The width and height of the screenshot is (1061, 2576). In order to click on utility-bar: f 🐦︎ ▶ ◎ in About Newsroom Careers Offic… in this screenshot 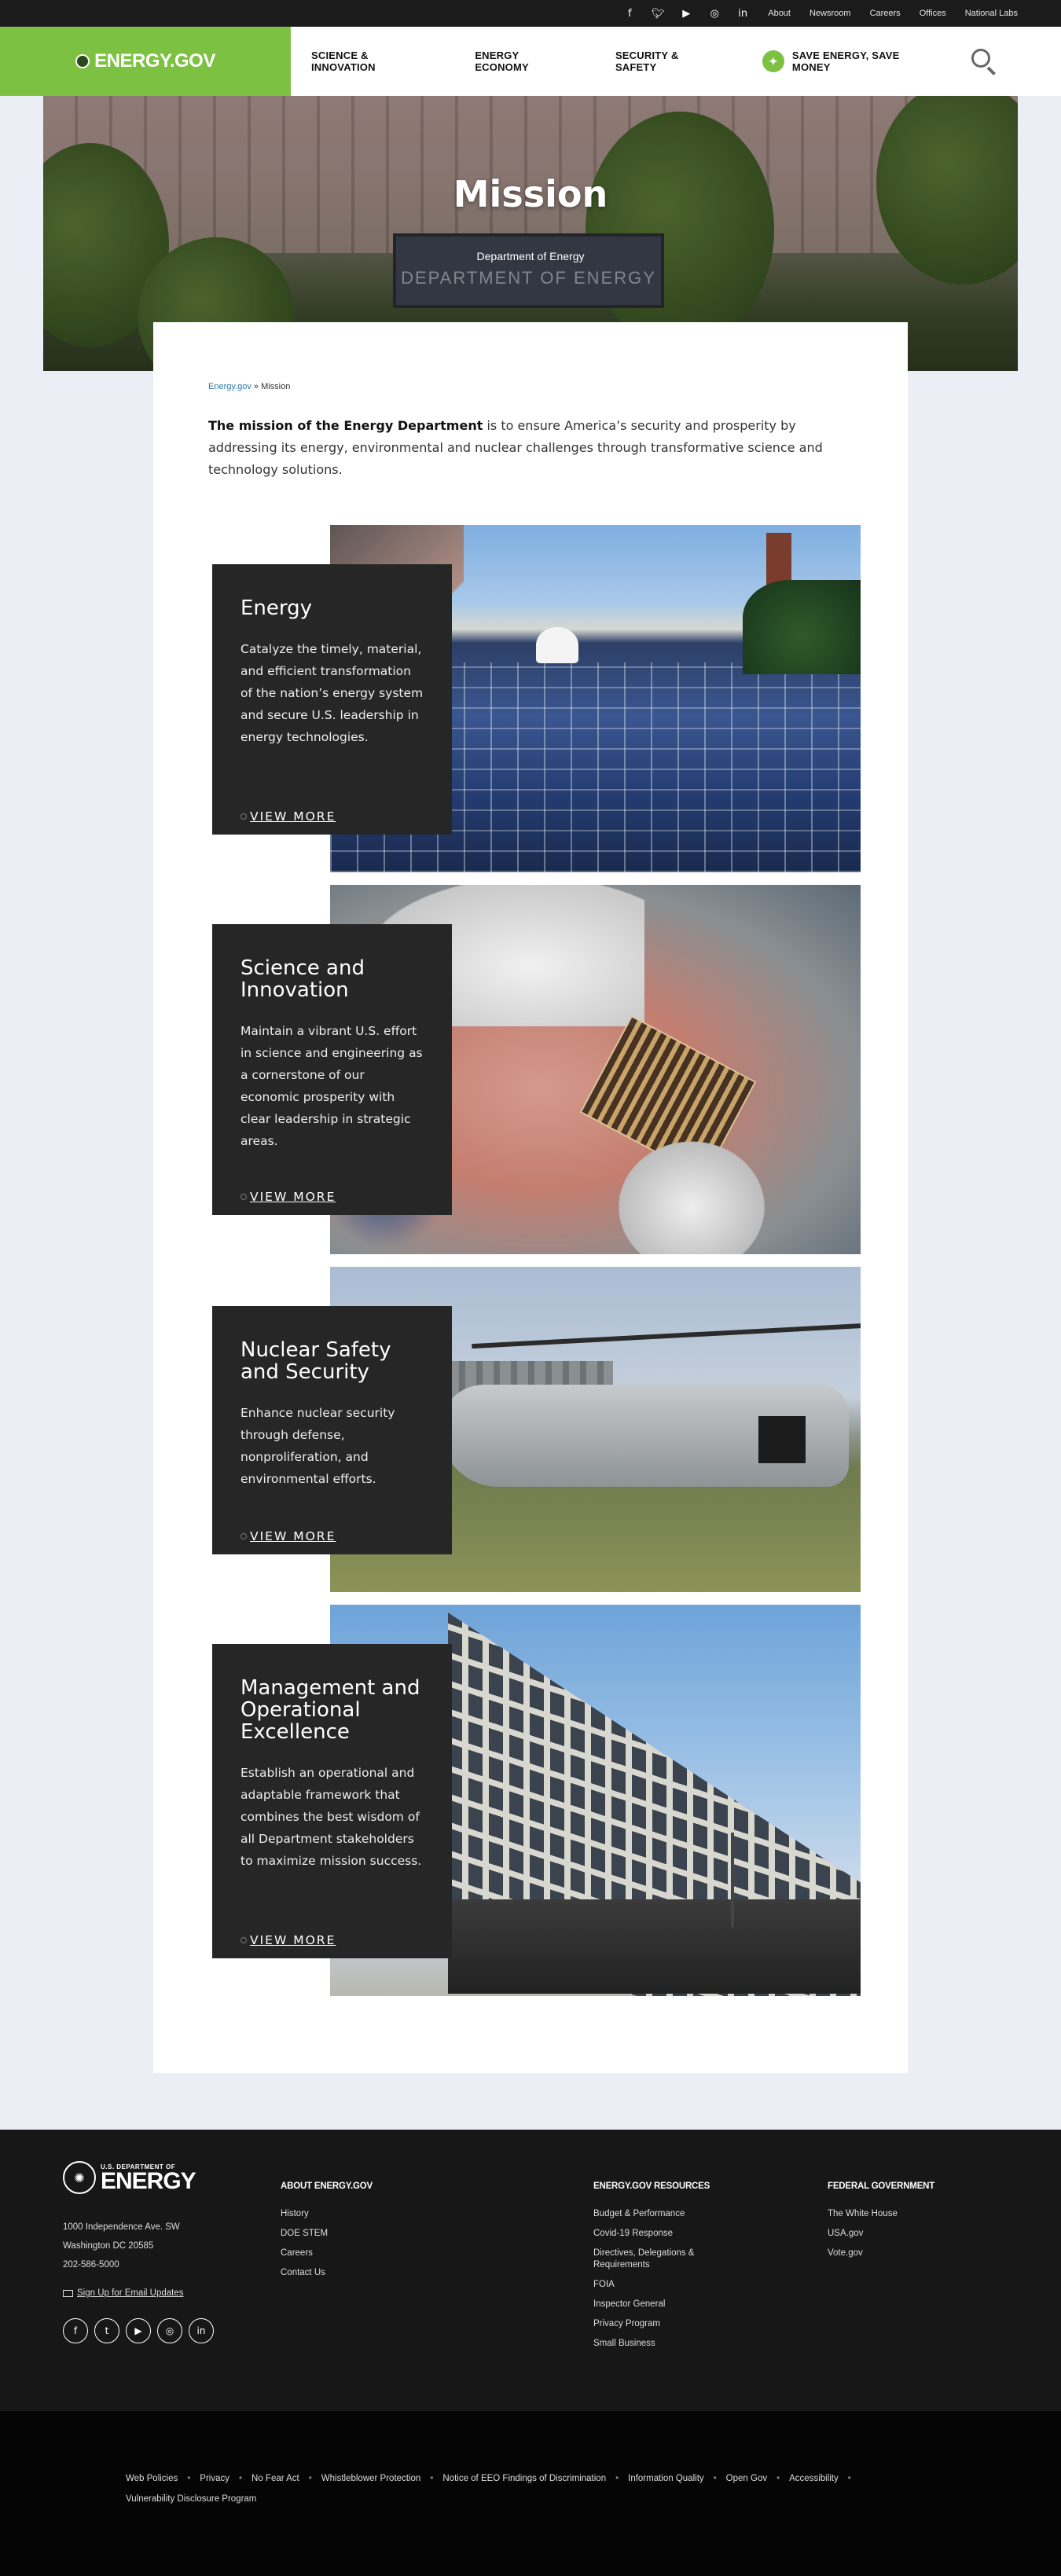, I will do `click(530, 13)`.